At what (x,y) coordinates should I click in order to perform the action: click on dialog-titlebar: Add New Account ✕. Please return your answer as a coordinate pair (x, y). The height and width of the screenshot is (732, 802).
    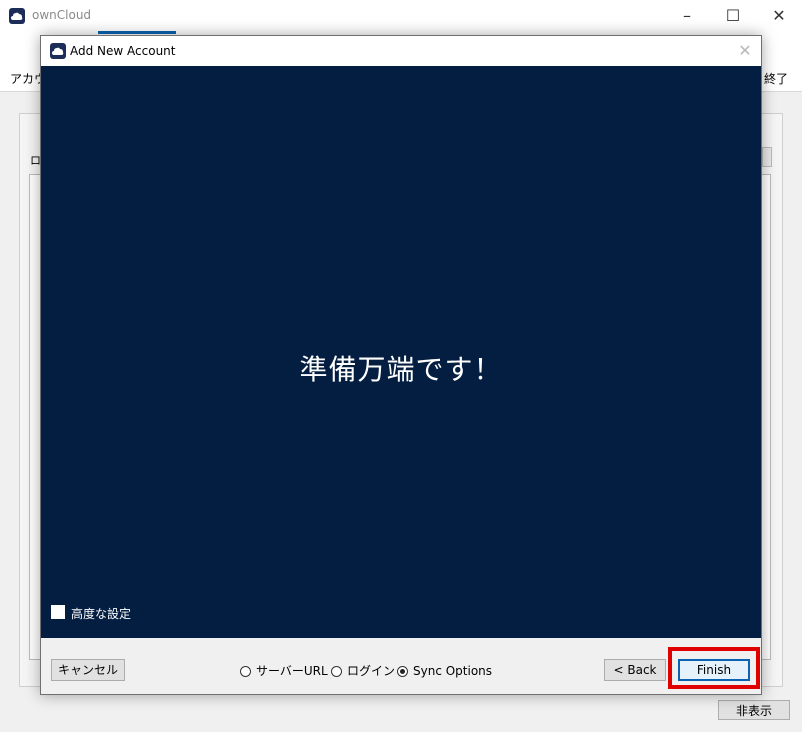
    Looking at the image, I should click on (401, 51).